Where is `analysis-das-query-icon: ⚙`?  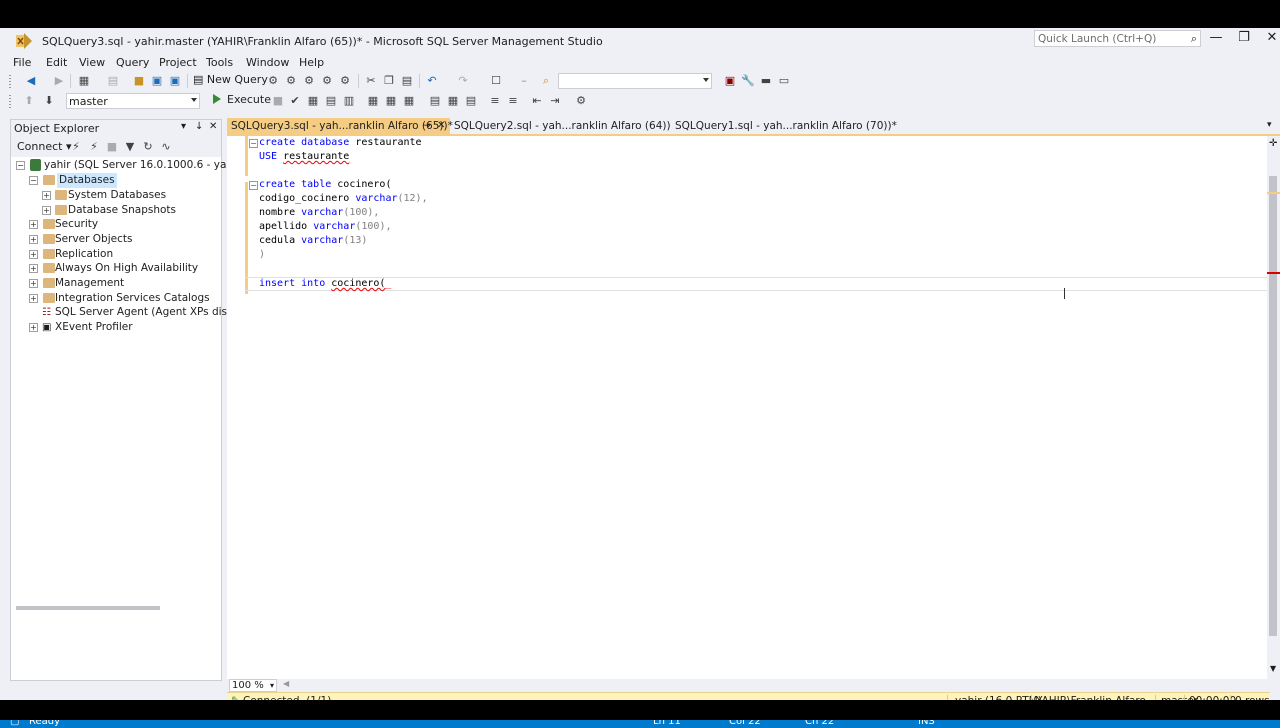 analysis-das-query-icon: ⚙ is located at coordinates (345, 81).